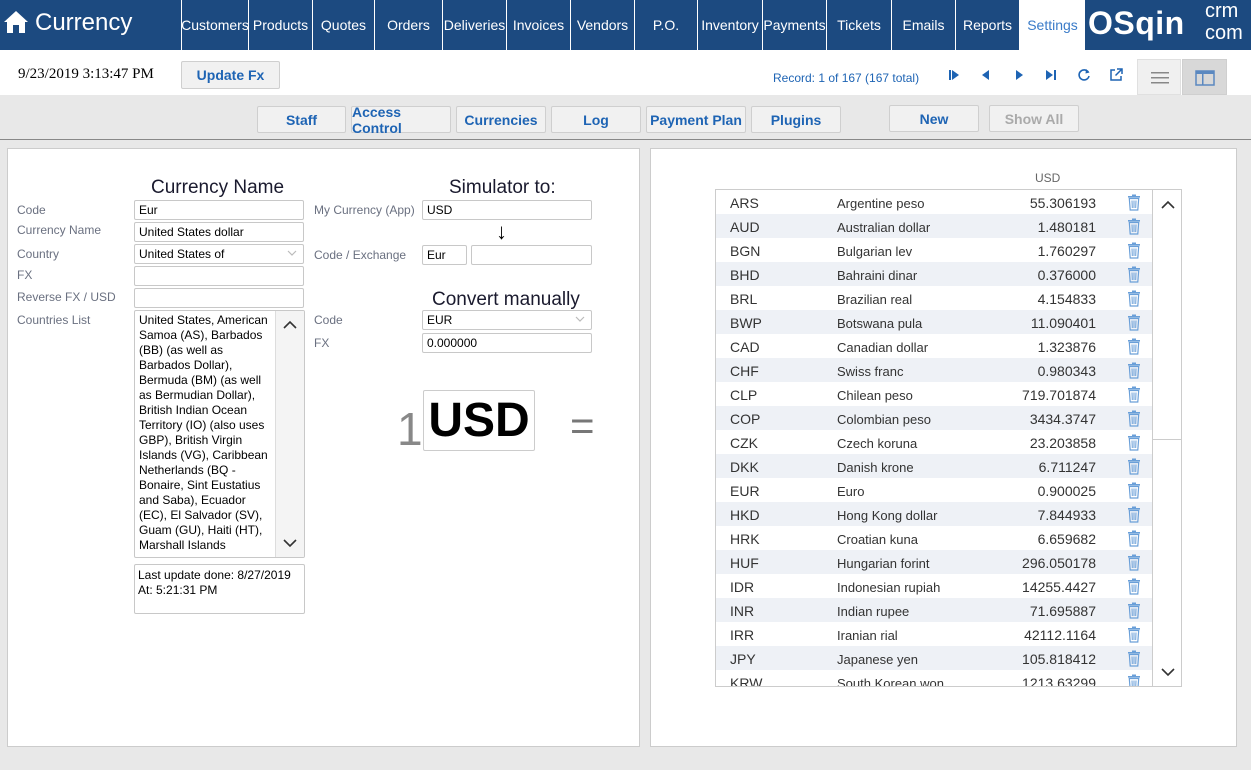 Image resolution: width=1251 pixels, height=770 pixels. Describe the element at coordinates (602, 25) in the screenshot. I see `nav-item-vendors: Vendors` at that location.